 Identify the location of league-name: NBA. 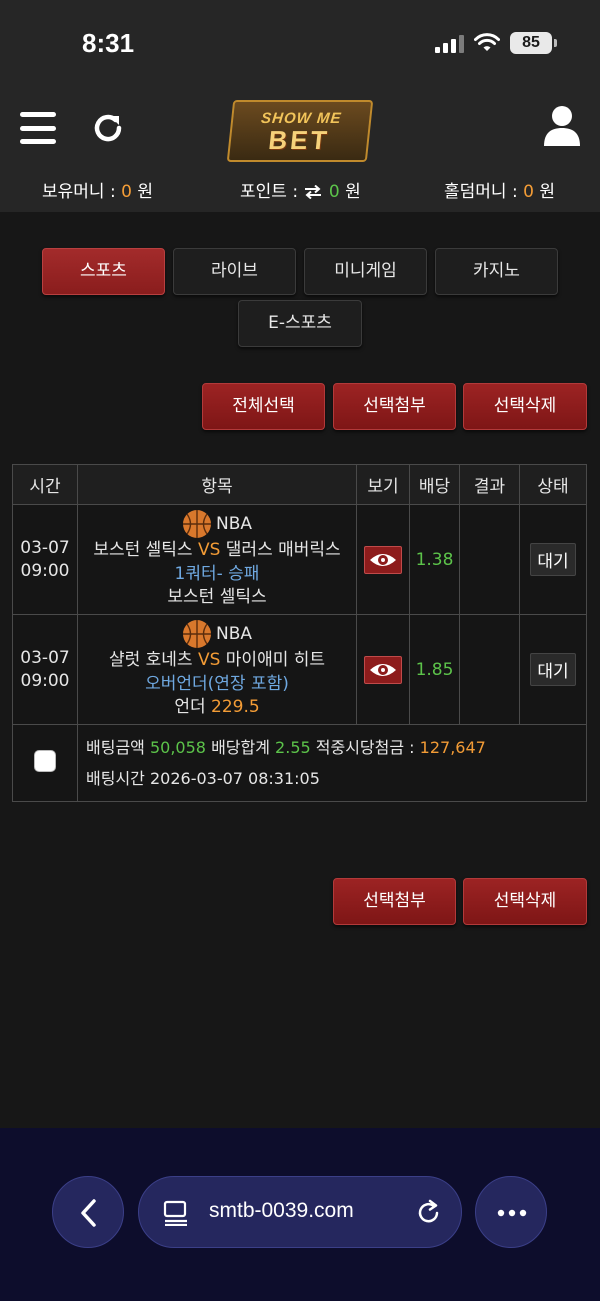
(233, 634).